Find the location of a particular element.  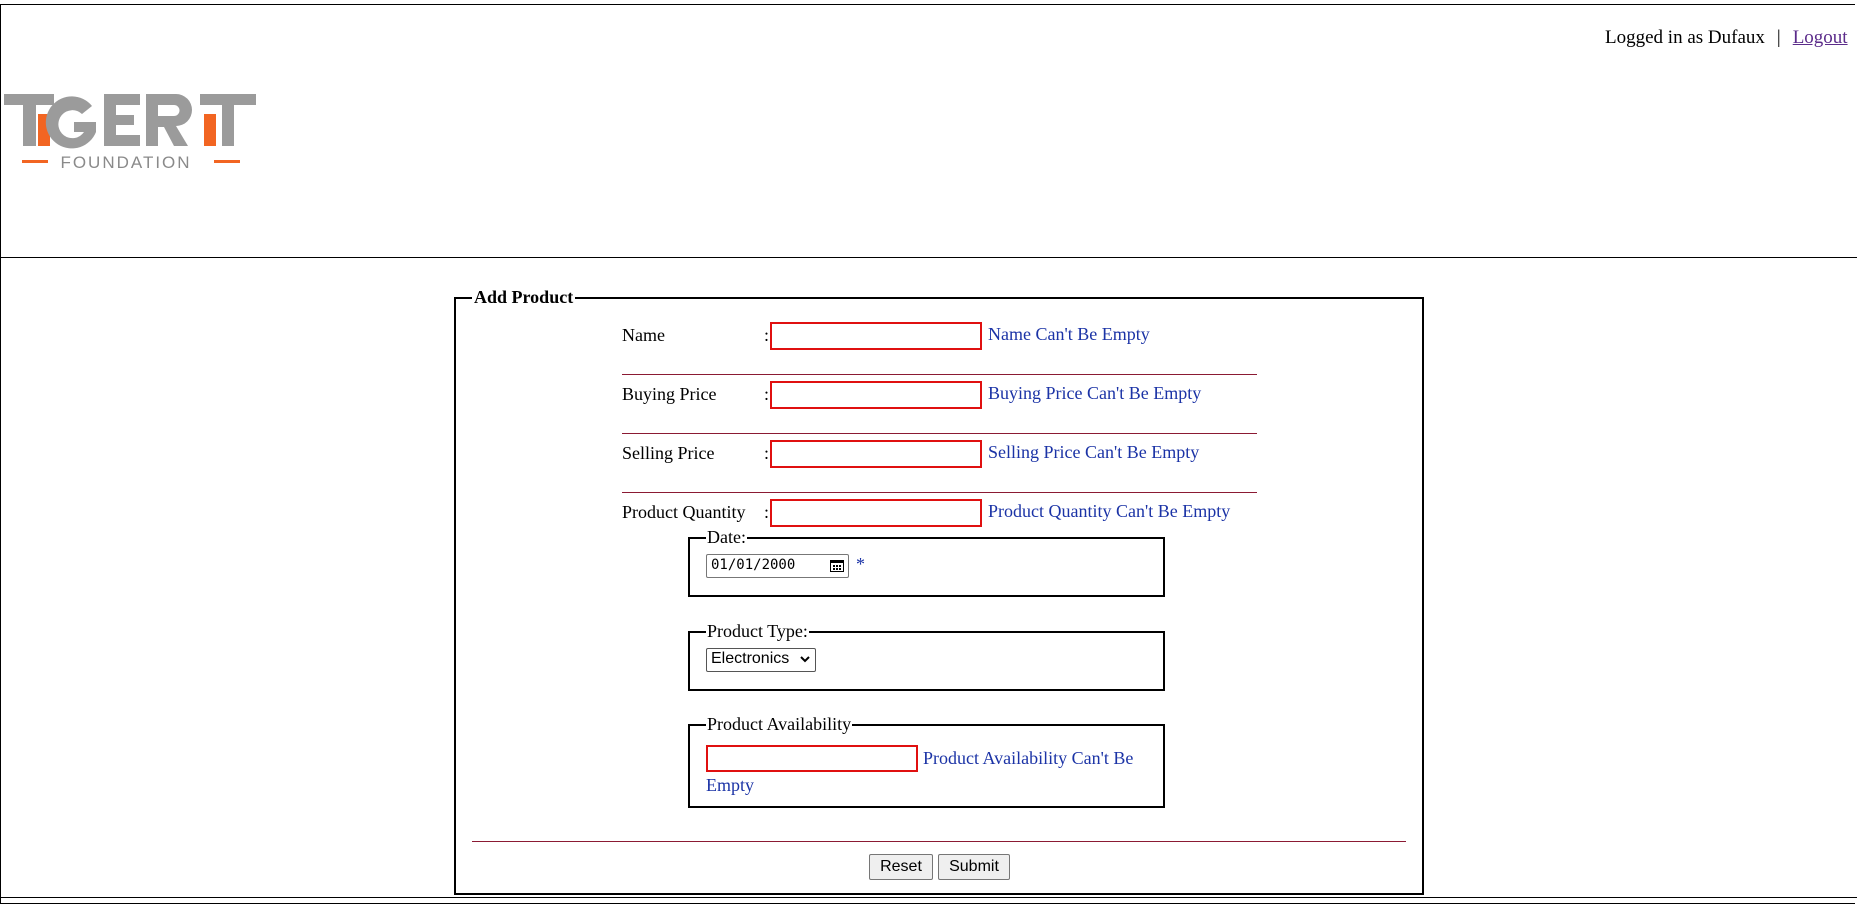

name-error: Name Can't Be Empty is located at coordinates (1069, 334).